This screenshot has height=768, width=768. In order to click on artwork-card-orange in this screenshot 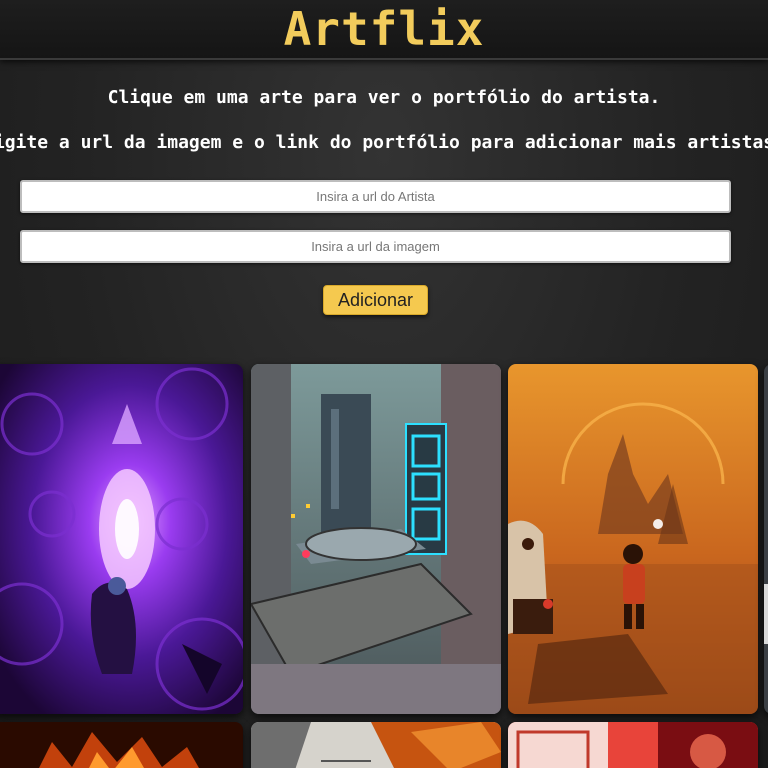, I will do `click(633, 539)`.